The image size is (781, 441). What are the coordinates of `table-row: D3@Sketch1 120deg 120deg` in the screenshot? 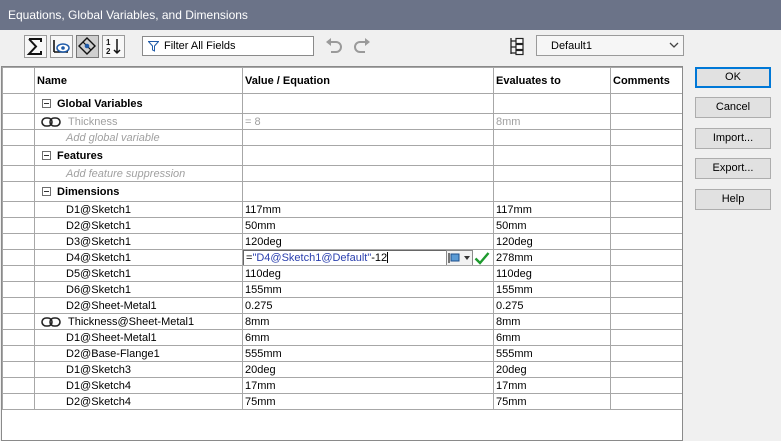 It's located at (342, 241).